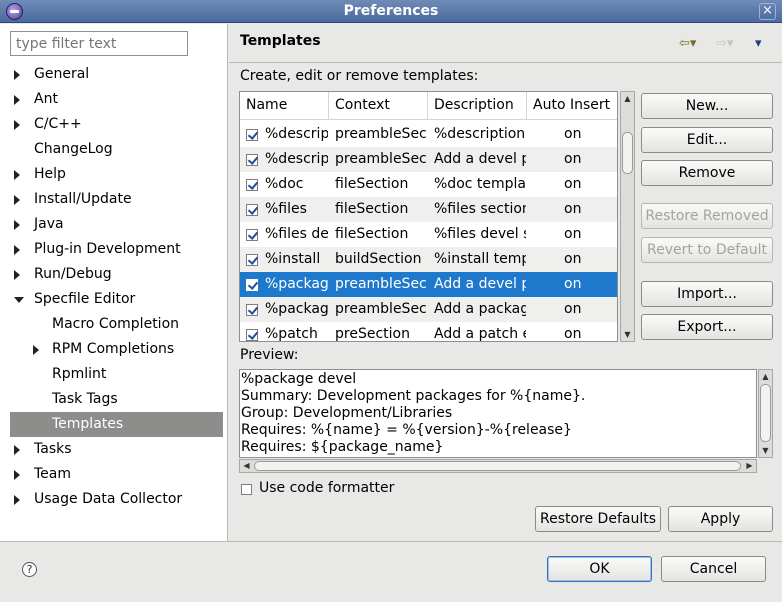 This screenshot has height=602, width=782. I want to click on sidebar-item: RPM Completions, so click(114, 349).